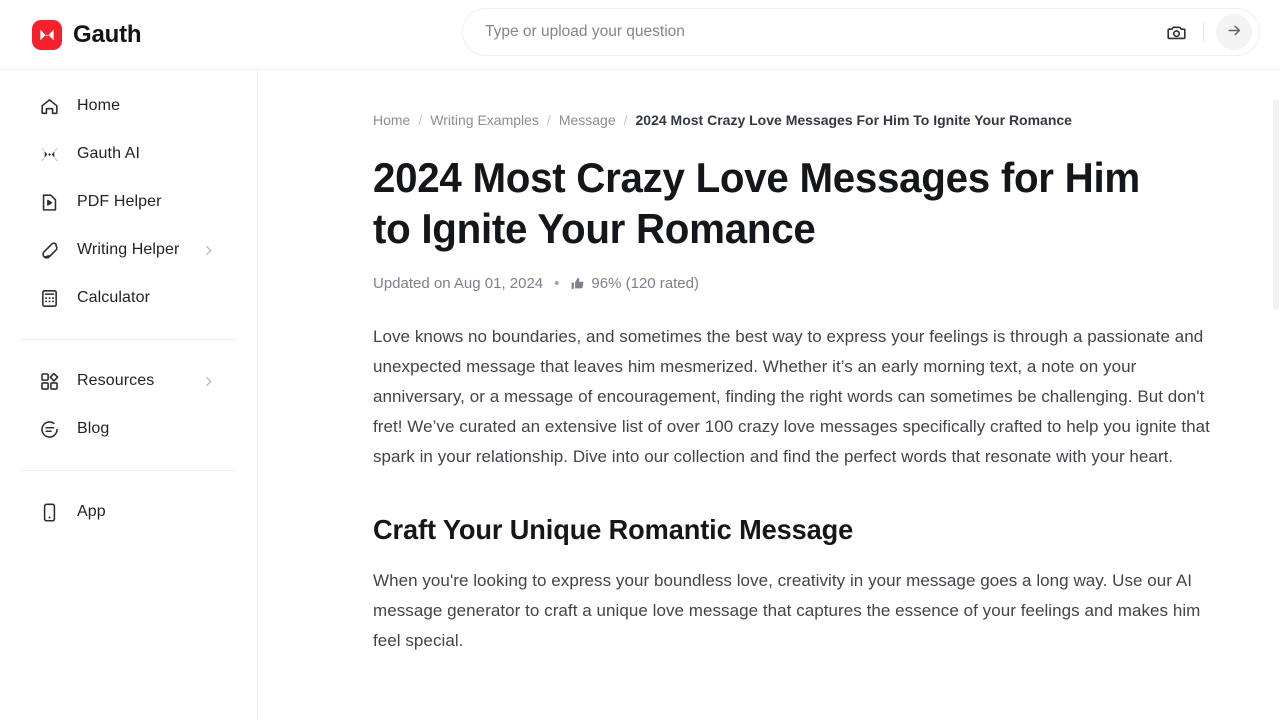 This screenshot has width=1280, height=720. Describe the element at coordinates (91, 511) in the screenshot. I see `sidebar-item-label: App` at that location.